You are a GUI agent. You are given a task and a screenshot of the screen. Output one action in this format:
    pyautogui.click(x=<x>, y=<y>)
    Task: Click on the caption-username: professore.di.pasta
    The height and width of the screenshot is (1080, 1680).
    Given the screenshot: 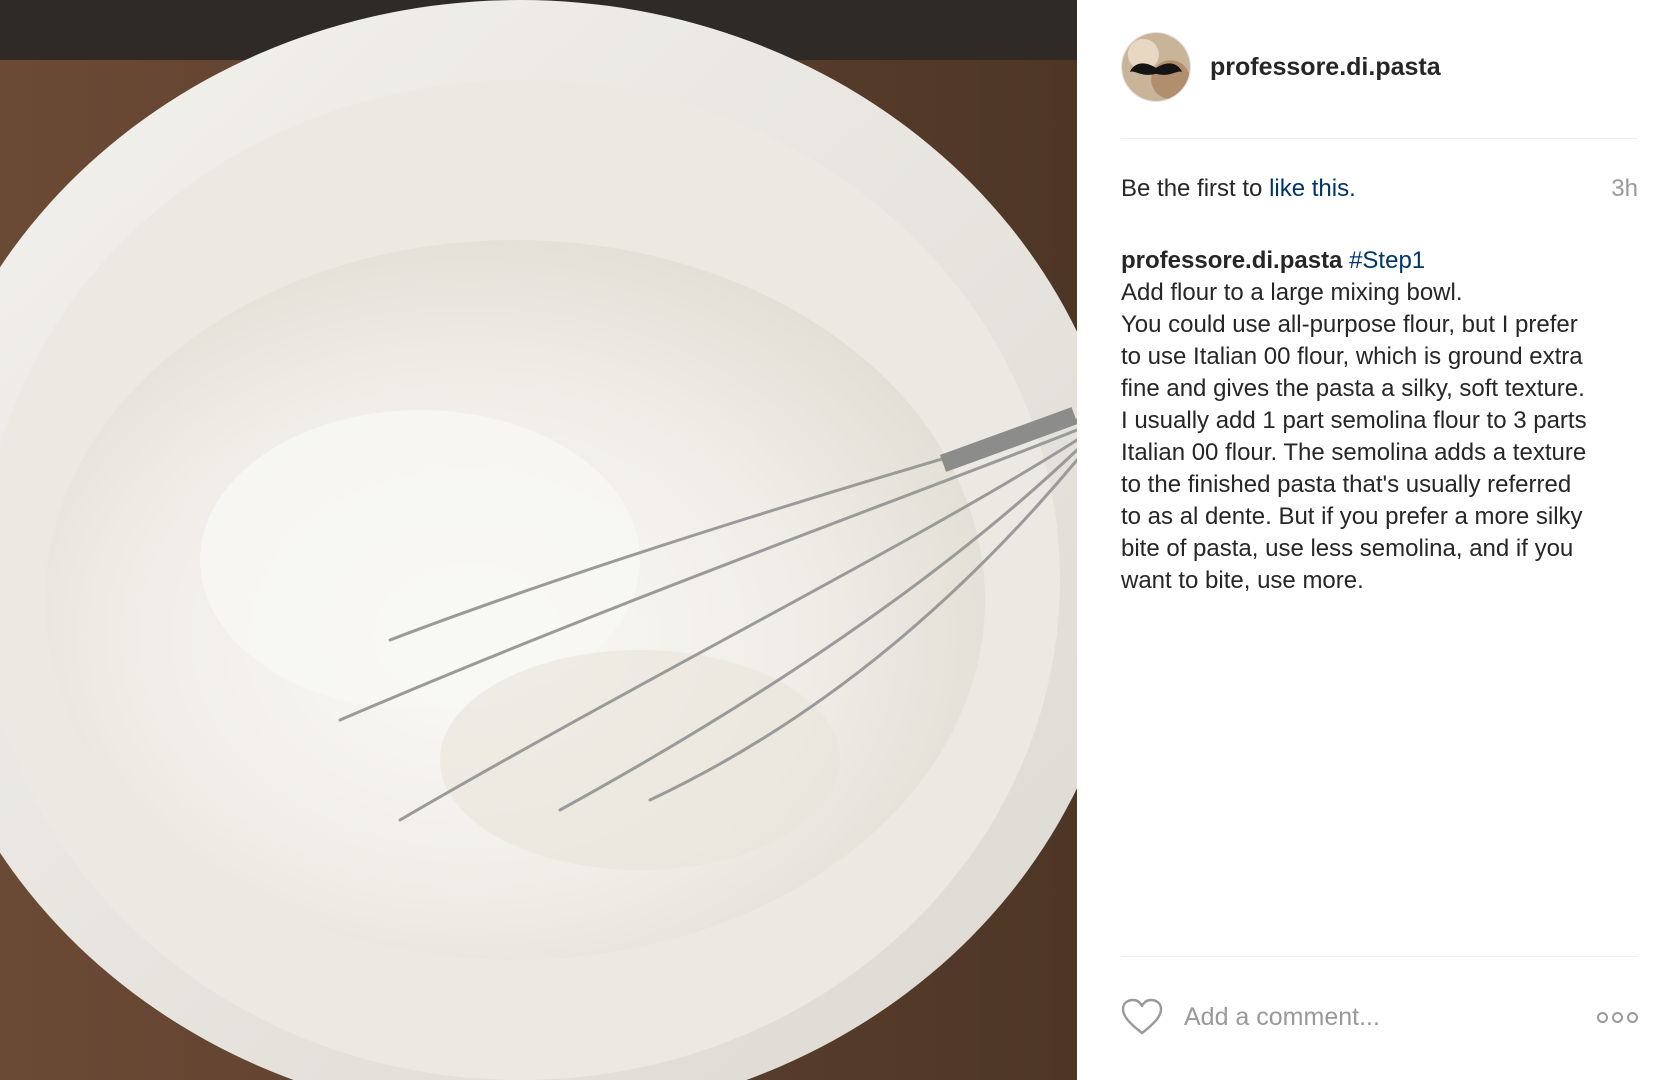 What is the action you would take?
    pyautogui.click(x=1231, y=260)
    